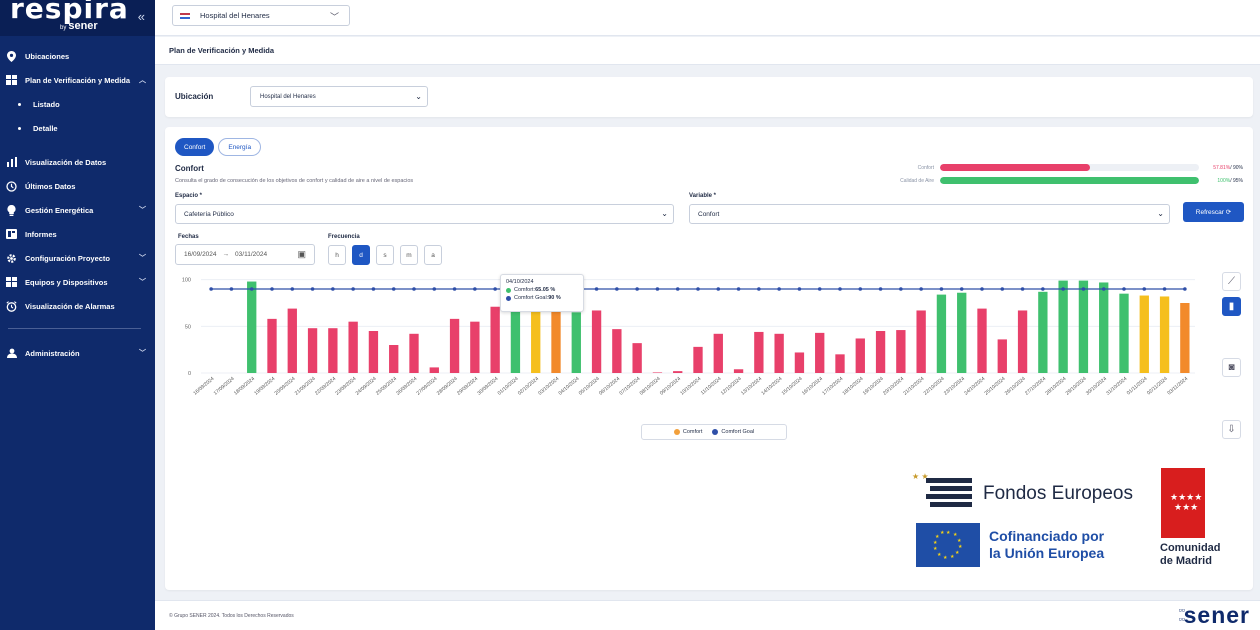  I want to click on bar-chart-toggle: ▮, so click(1231, 306).